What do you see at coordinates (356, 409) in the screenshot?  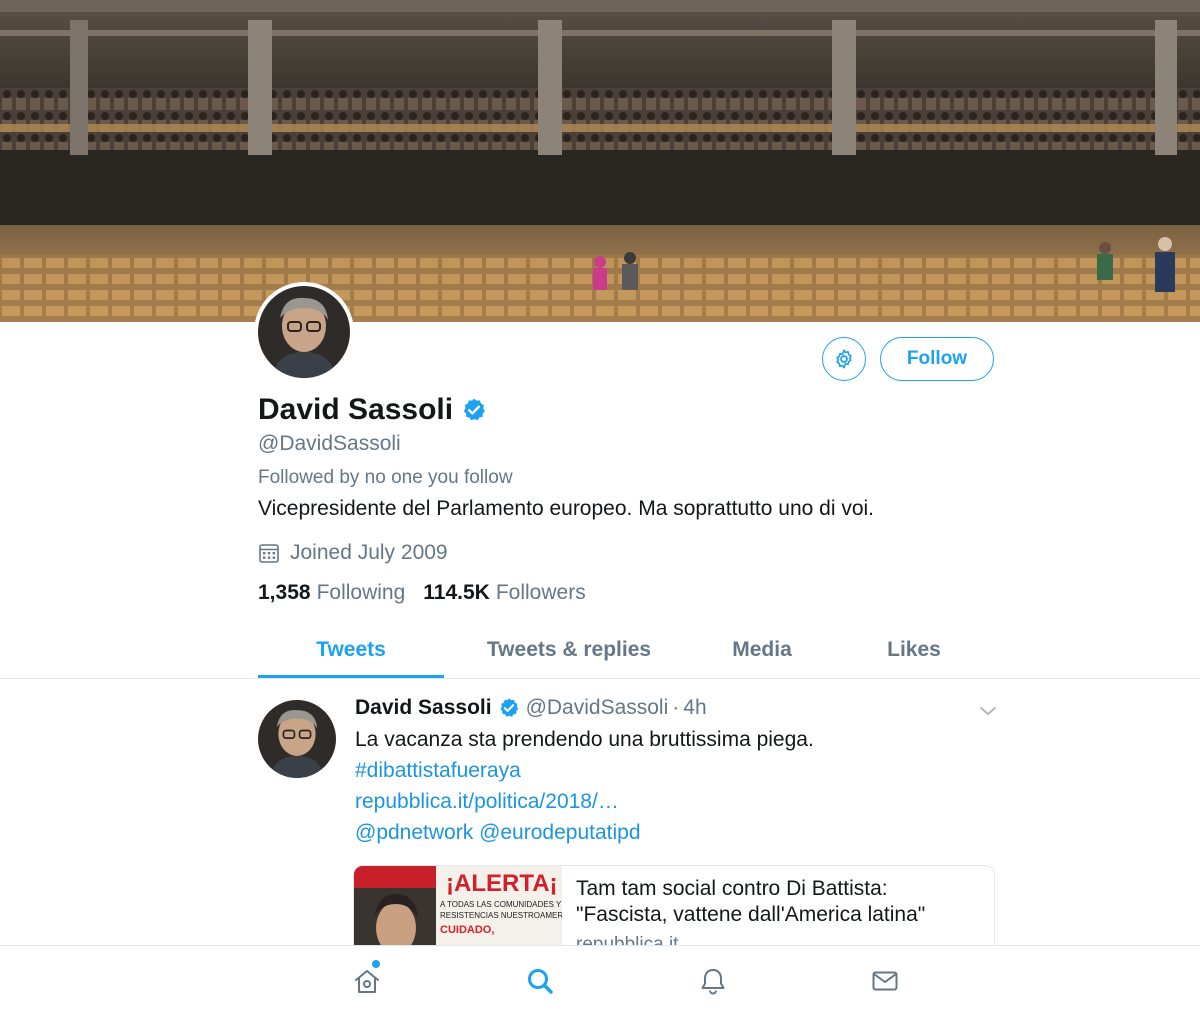 I see `display-name-text: David Sassoli` at bounding box center [356, 409].